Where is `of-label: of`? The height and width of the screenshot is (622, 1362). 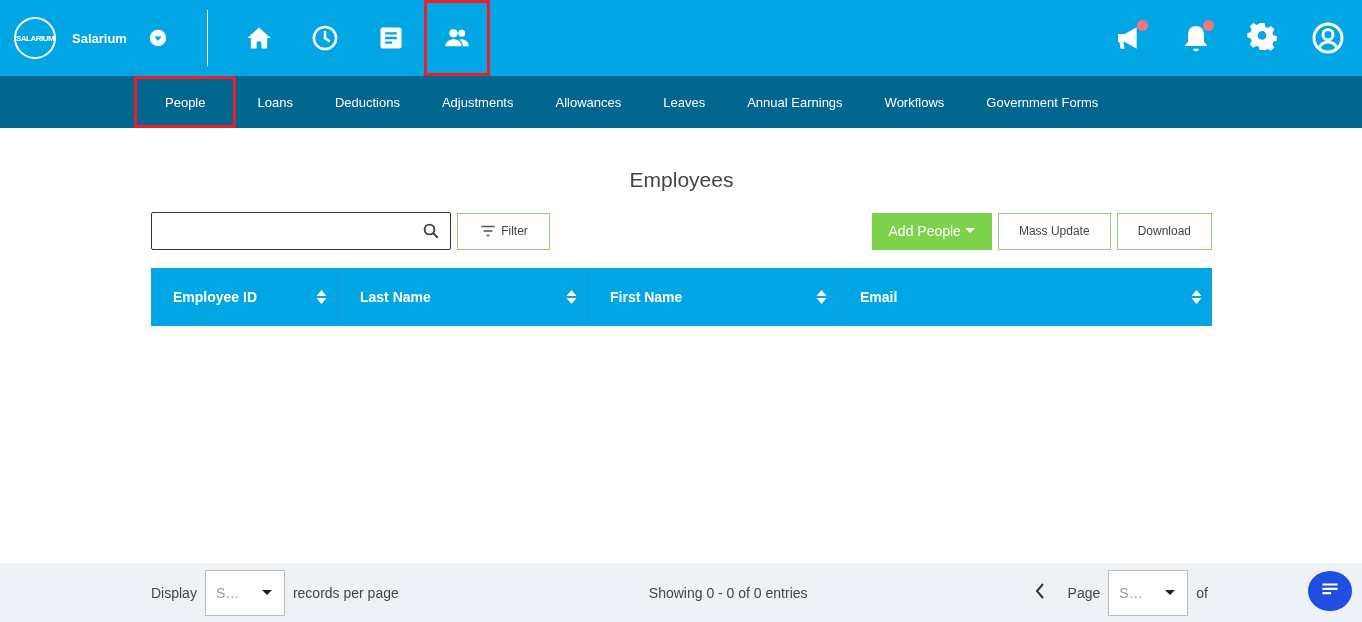 of-label: of is located at coordinates (1202, 592).